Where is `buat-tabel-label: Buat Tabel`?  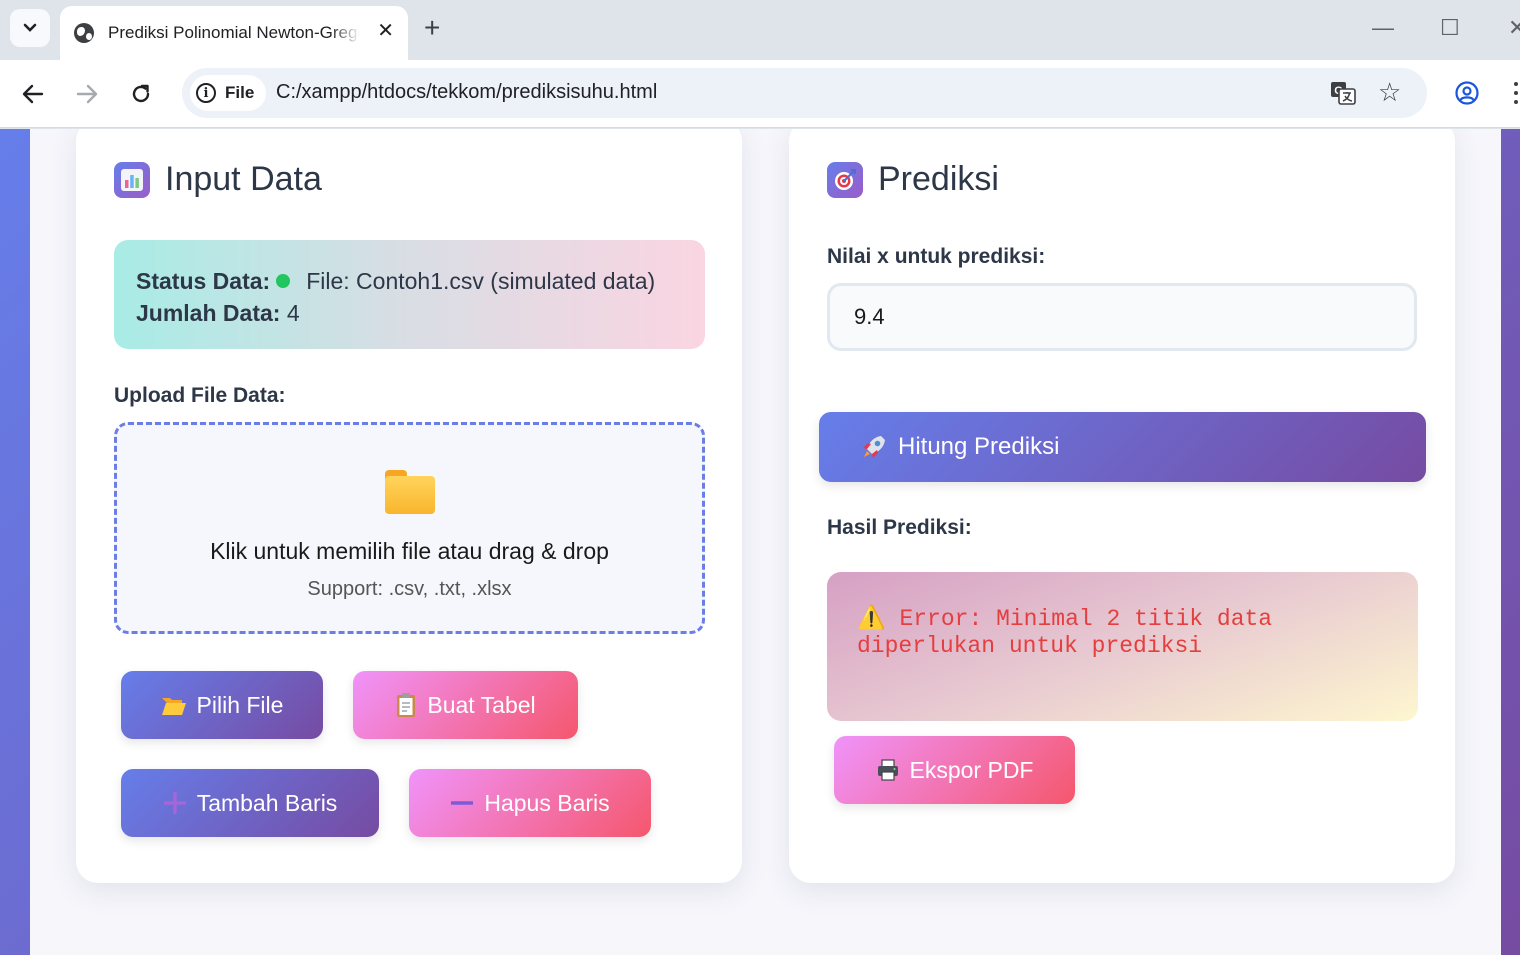 buat-tabel-label: Buat Tabel is located at coordinates (481, 704).